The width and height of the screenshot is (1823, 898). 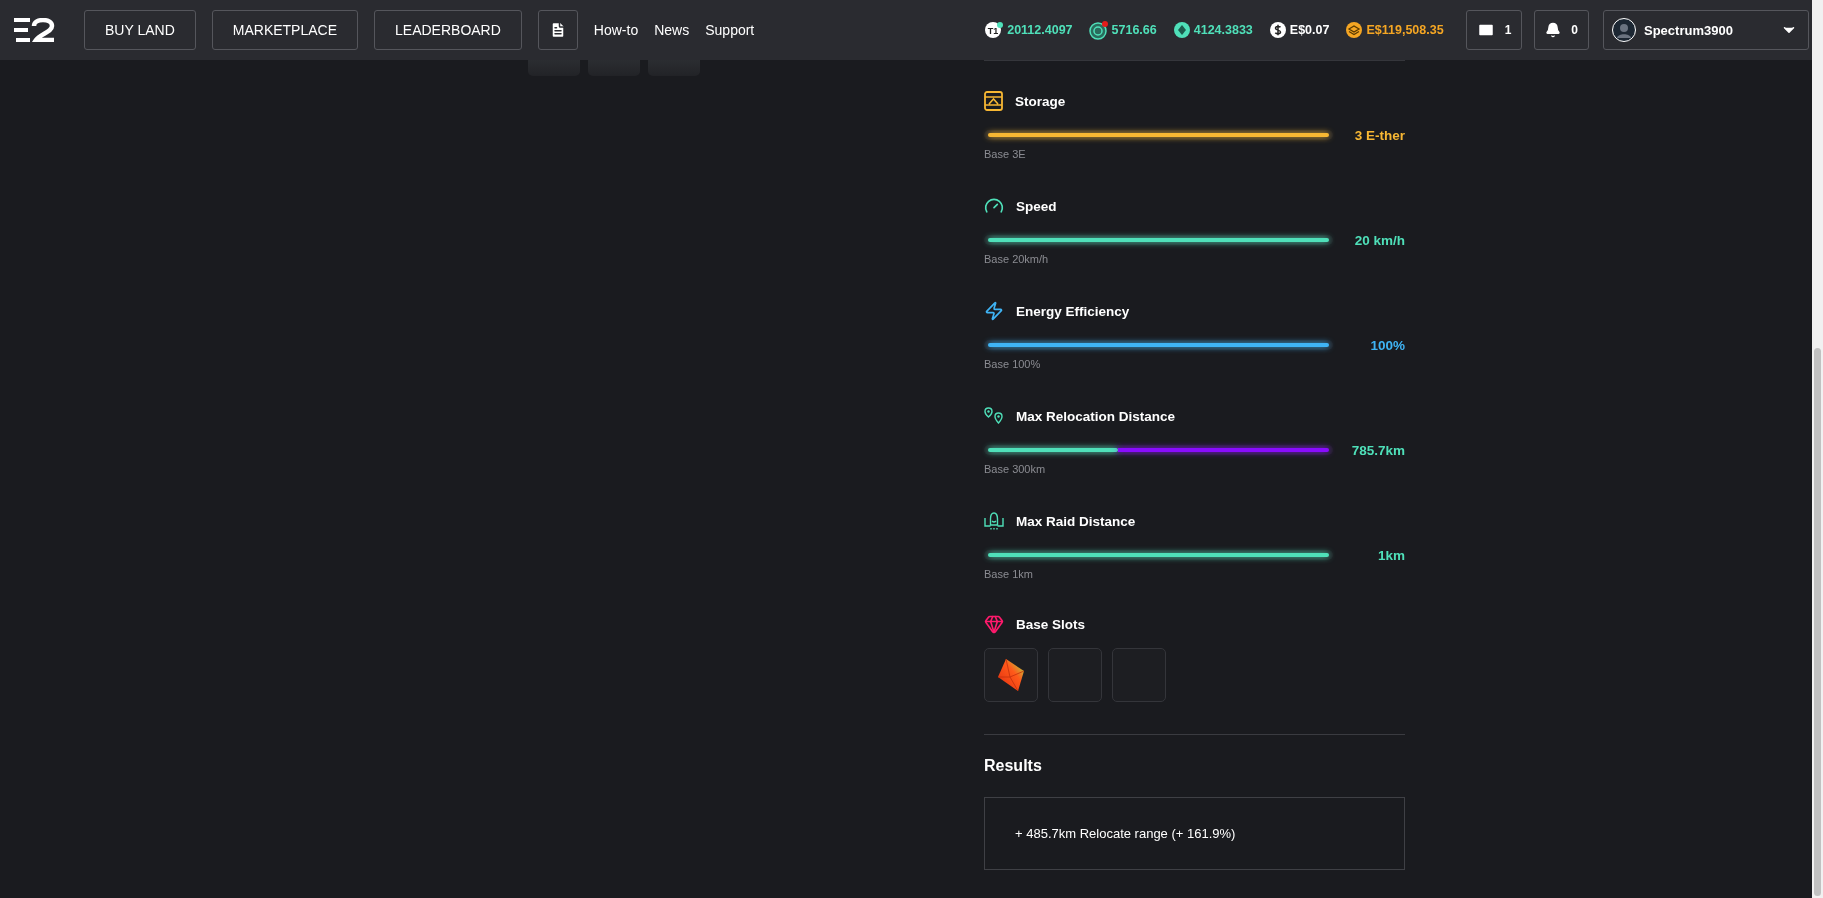 What do you see at coordinates (1013, 364) in the screenshot?
I see `stat-base: Base 100%` at bounding box center [1013, 364].